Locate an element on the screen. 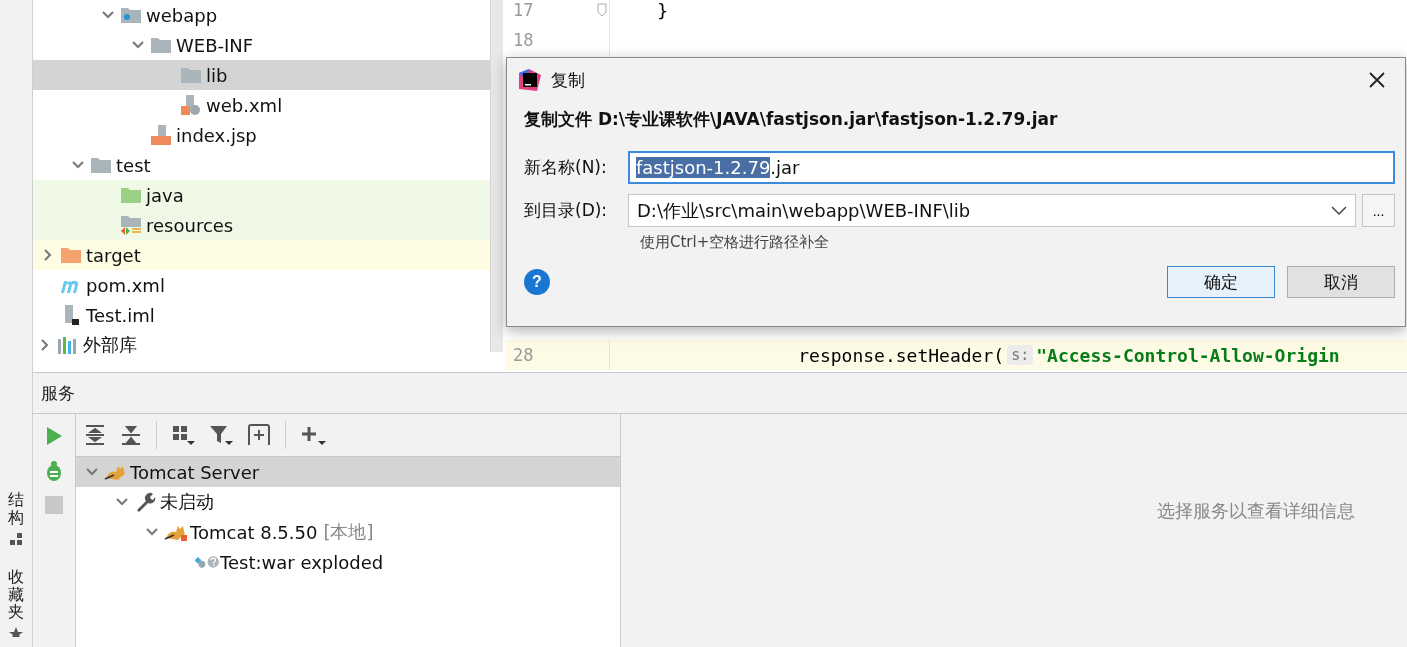 This screenshot has width=1407, height=647. cancel-button: 取消 is located at coordinates (1341, 282).